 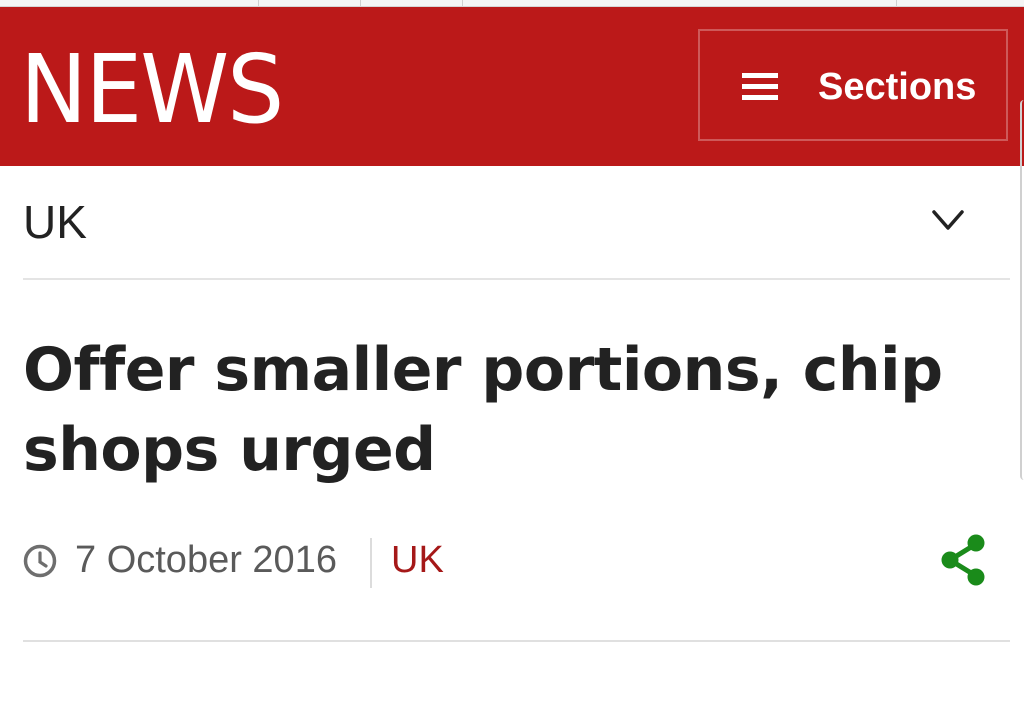 What do you see at coordinates (1022, 290) in the screenshot?
I see `device-bezel` at bounding box center [1022, 290].